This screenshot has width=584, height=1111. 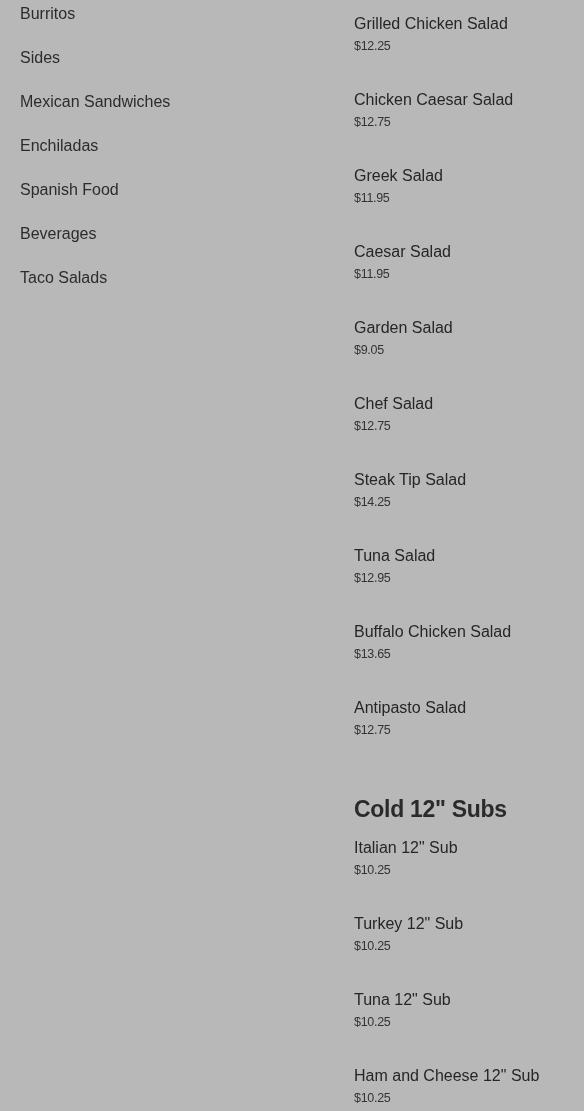 What do you see at coordinates (48, 14) in the screenshot?
I see `category-link: Burritos` at bounding box center [48, 14].